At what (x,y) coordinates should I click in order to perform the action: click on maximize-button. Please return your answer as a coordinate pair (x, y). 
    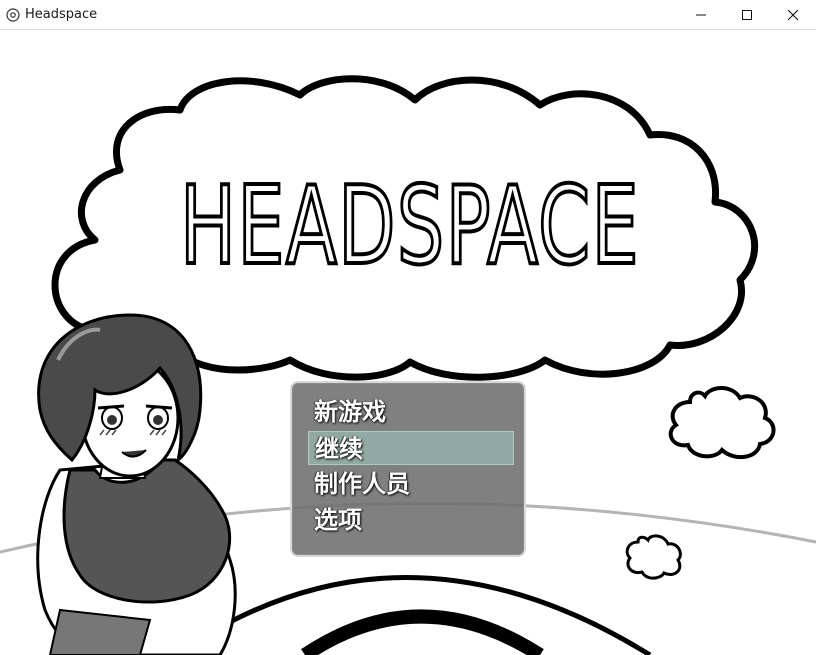
    Looking at the image, I should click on (747, 15).